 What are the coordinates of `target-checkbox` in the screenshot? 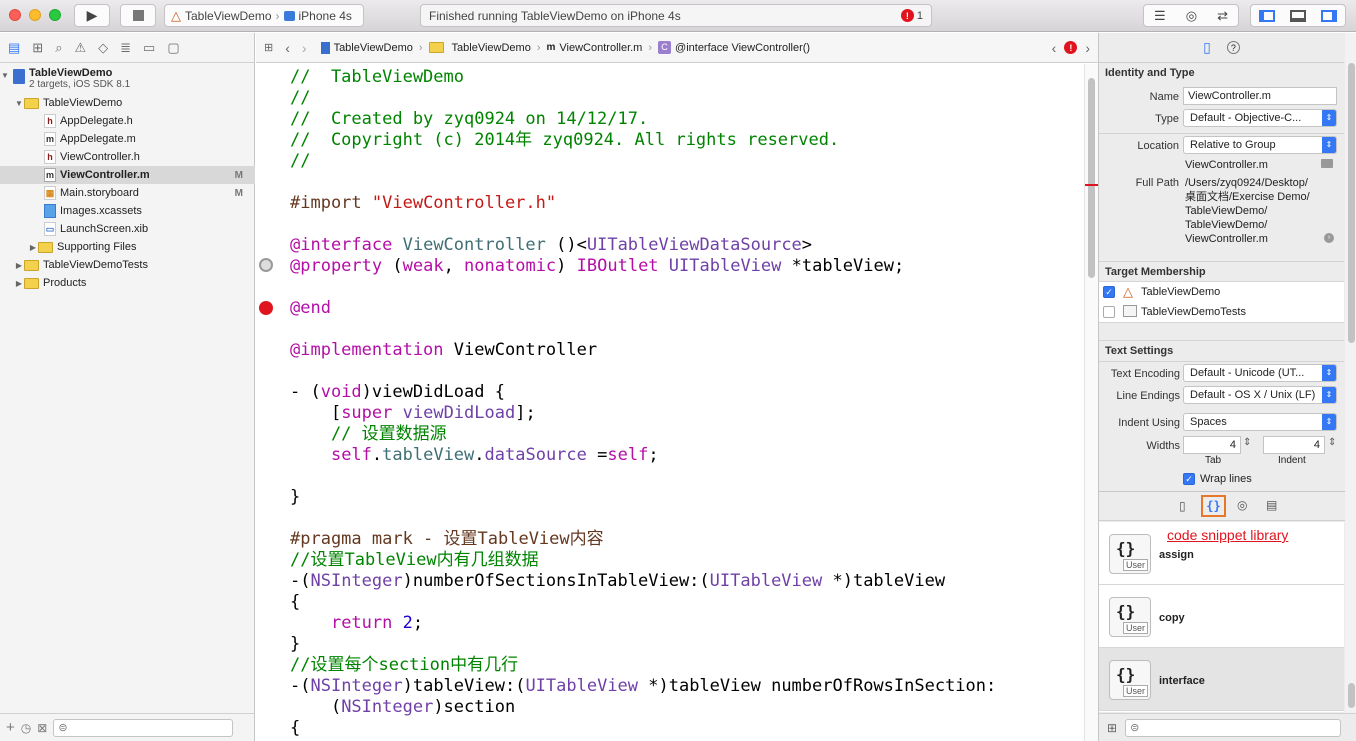 It's located at (1109, 312).